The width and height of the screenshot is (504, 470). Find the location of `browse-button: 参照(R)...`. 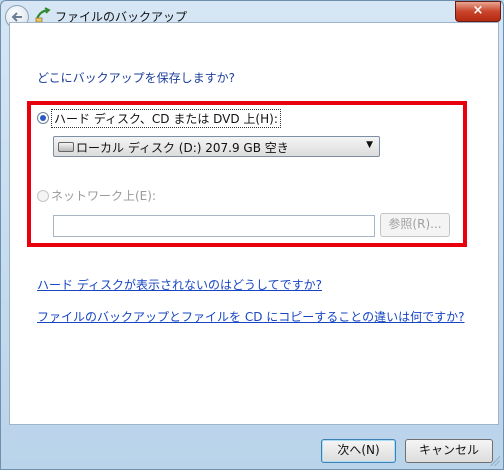

browse-button: 参照(R)... is located at coordinates (415, 225).